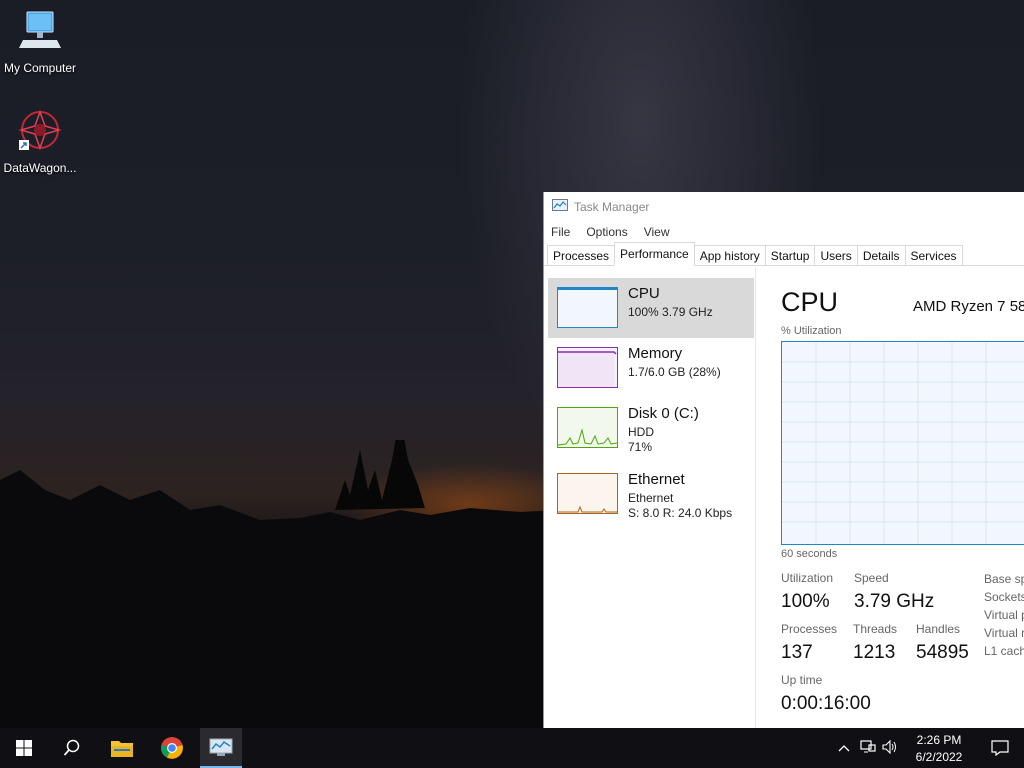 This screenshot has width=1024, height=768. What do you see at coordinates (810, 302) in the screenshot?
I see `detail-title: CPU` at bounding box center [810, 302].